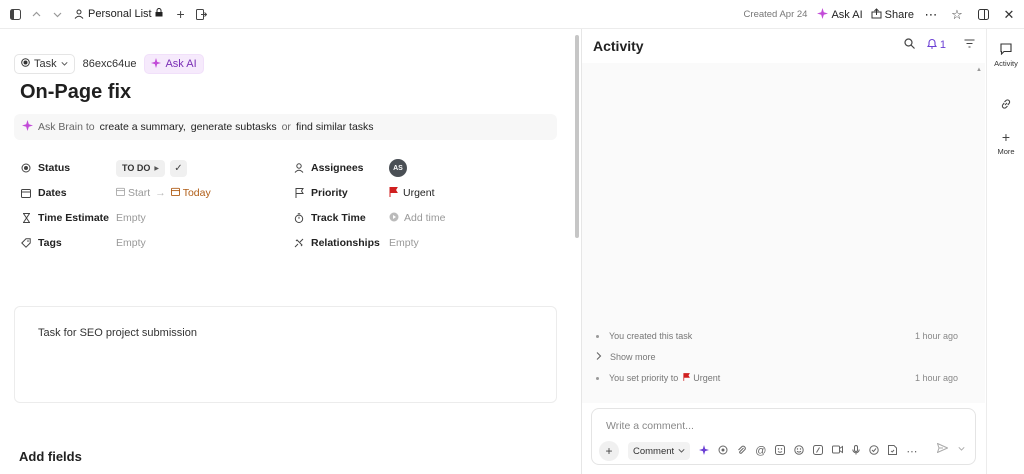  What do you see at coordinates (417, 218) in the screenshot?
I see `add-time-button: Add time` at bounding box center [417, 218].